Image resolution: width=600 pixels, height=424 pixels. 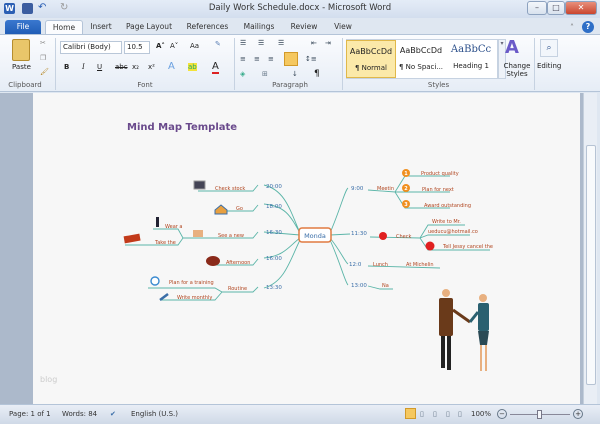 What do you see at coordinates (274, 259) in the screenshot?
I see `time-label: 16:00` at bounding box center [274, 259].